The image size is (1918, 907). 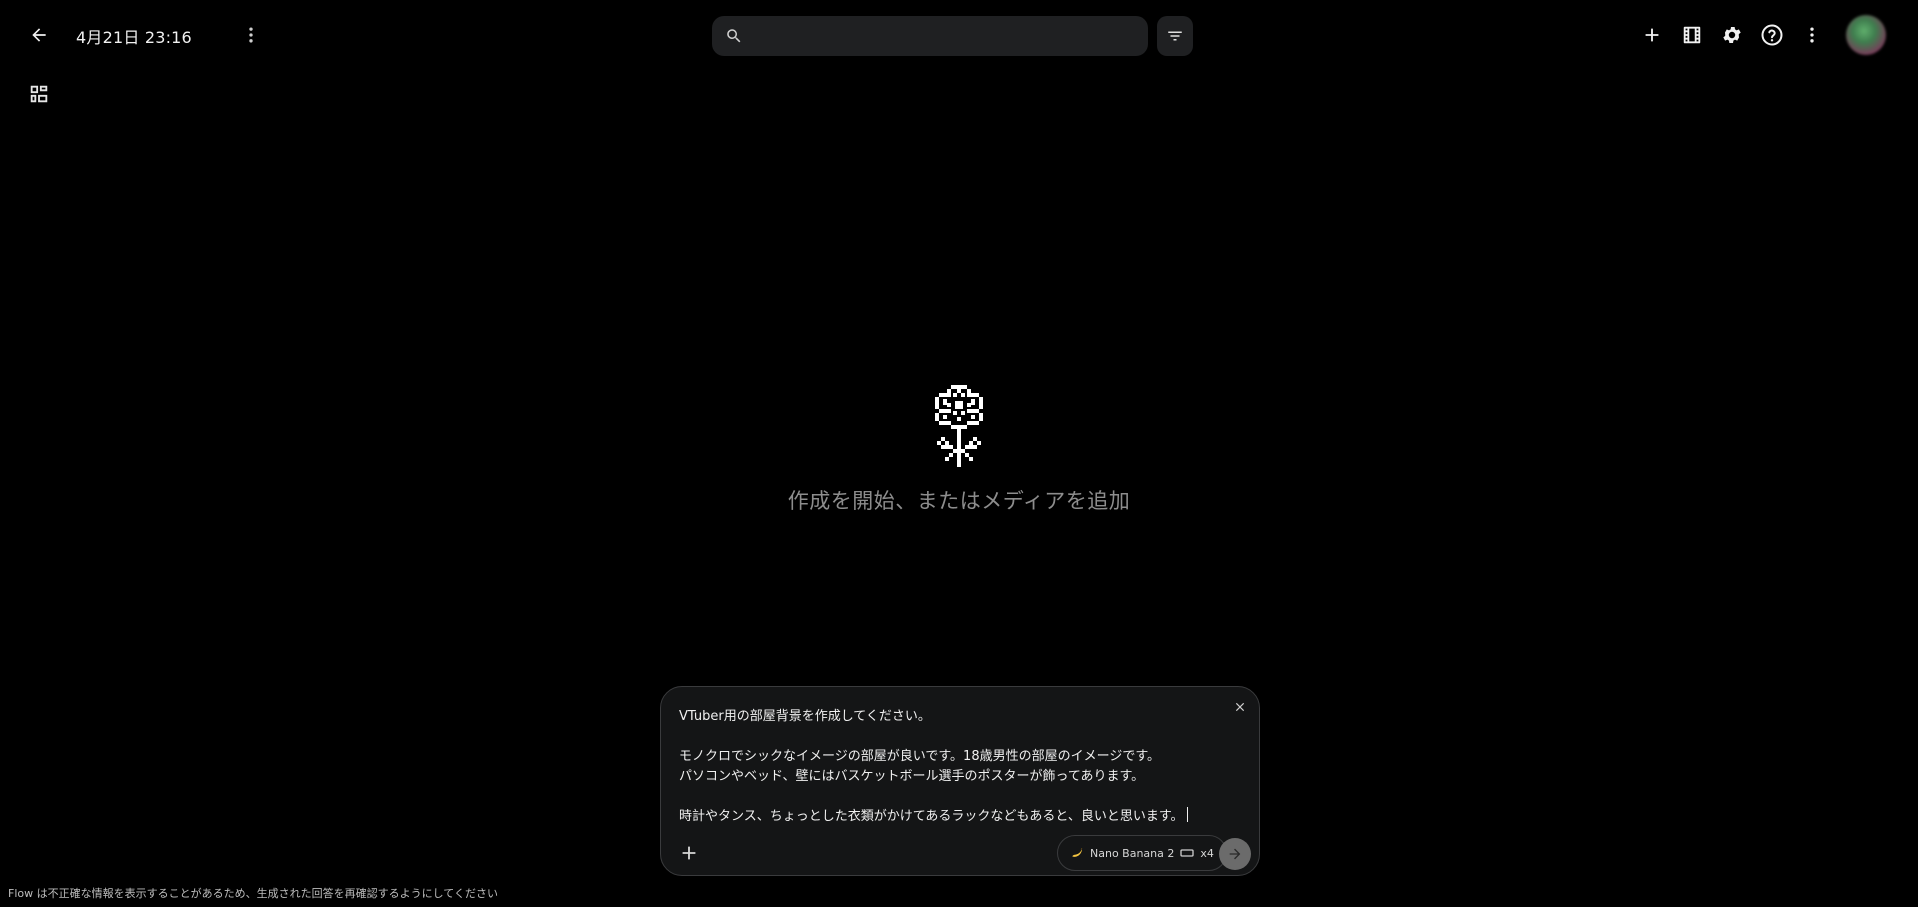 I want to click on view-toggle-button, so click(x=39, y=94).